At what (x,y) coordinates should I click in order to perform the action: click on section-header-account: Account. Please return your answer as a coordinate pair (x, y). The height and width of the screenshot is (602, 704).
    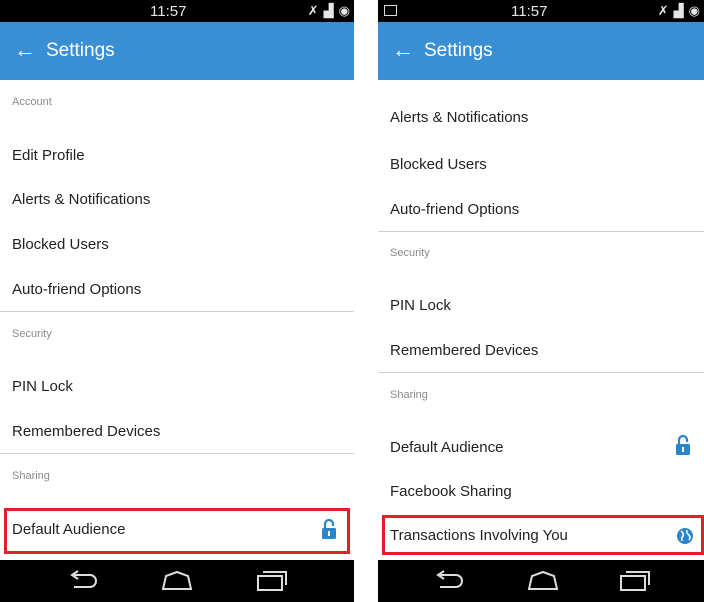
    Looking at the image, I should click on (32, 102).